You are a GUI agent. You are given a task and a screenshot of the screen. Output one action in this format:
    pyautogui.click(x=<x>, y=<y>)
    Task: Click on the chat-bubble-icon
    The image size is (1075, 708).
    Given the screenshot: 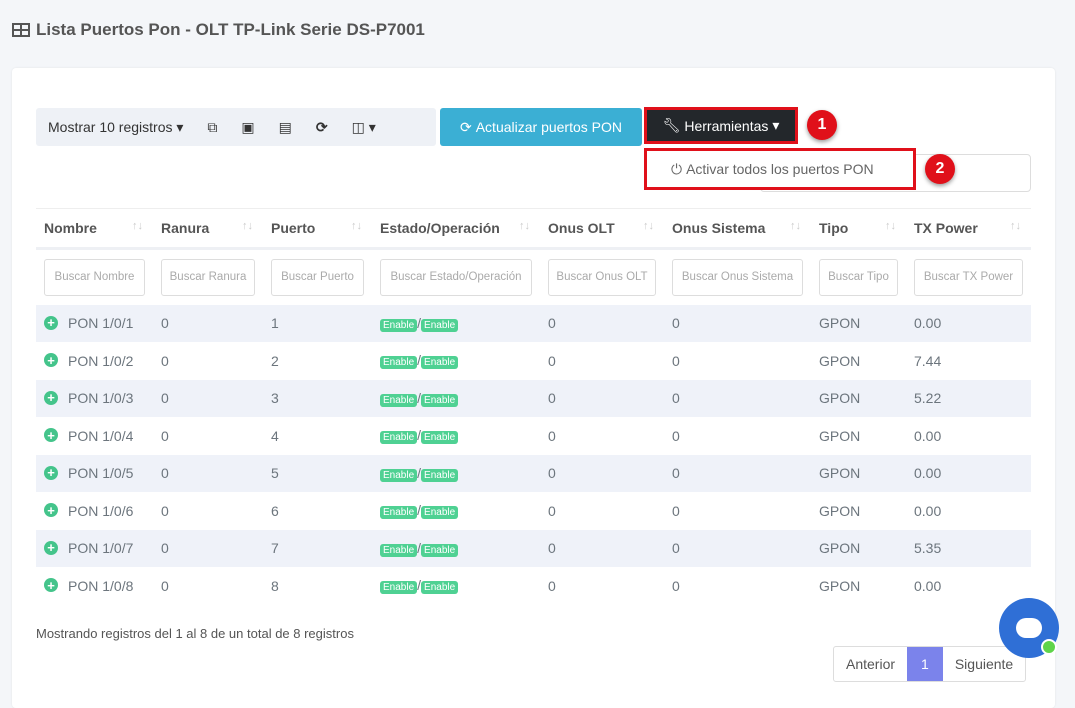 What is the action you would take?
    pyautogui.click(x=1029, y=628)
    